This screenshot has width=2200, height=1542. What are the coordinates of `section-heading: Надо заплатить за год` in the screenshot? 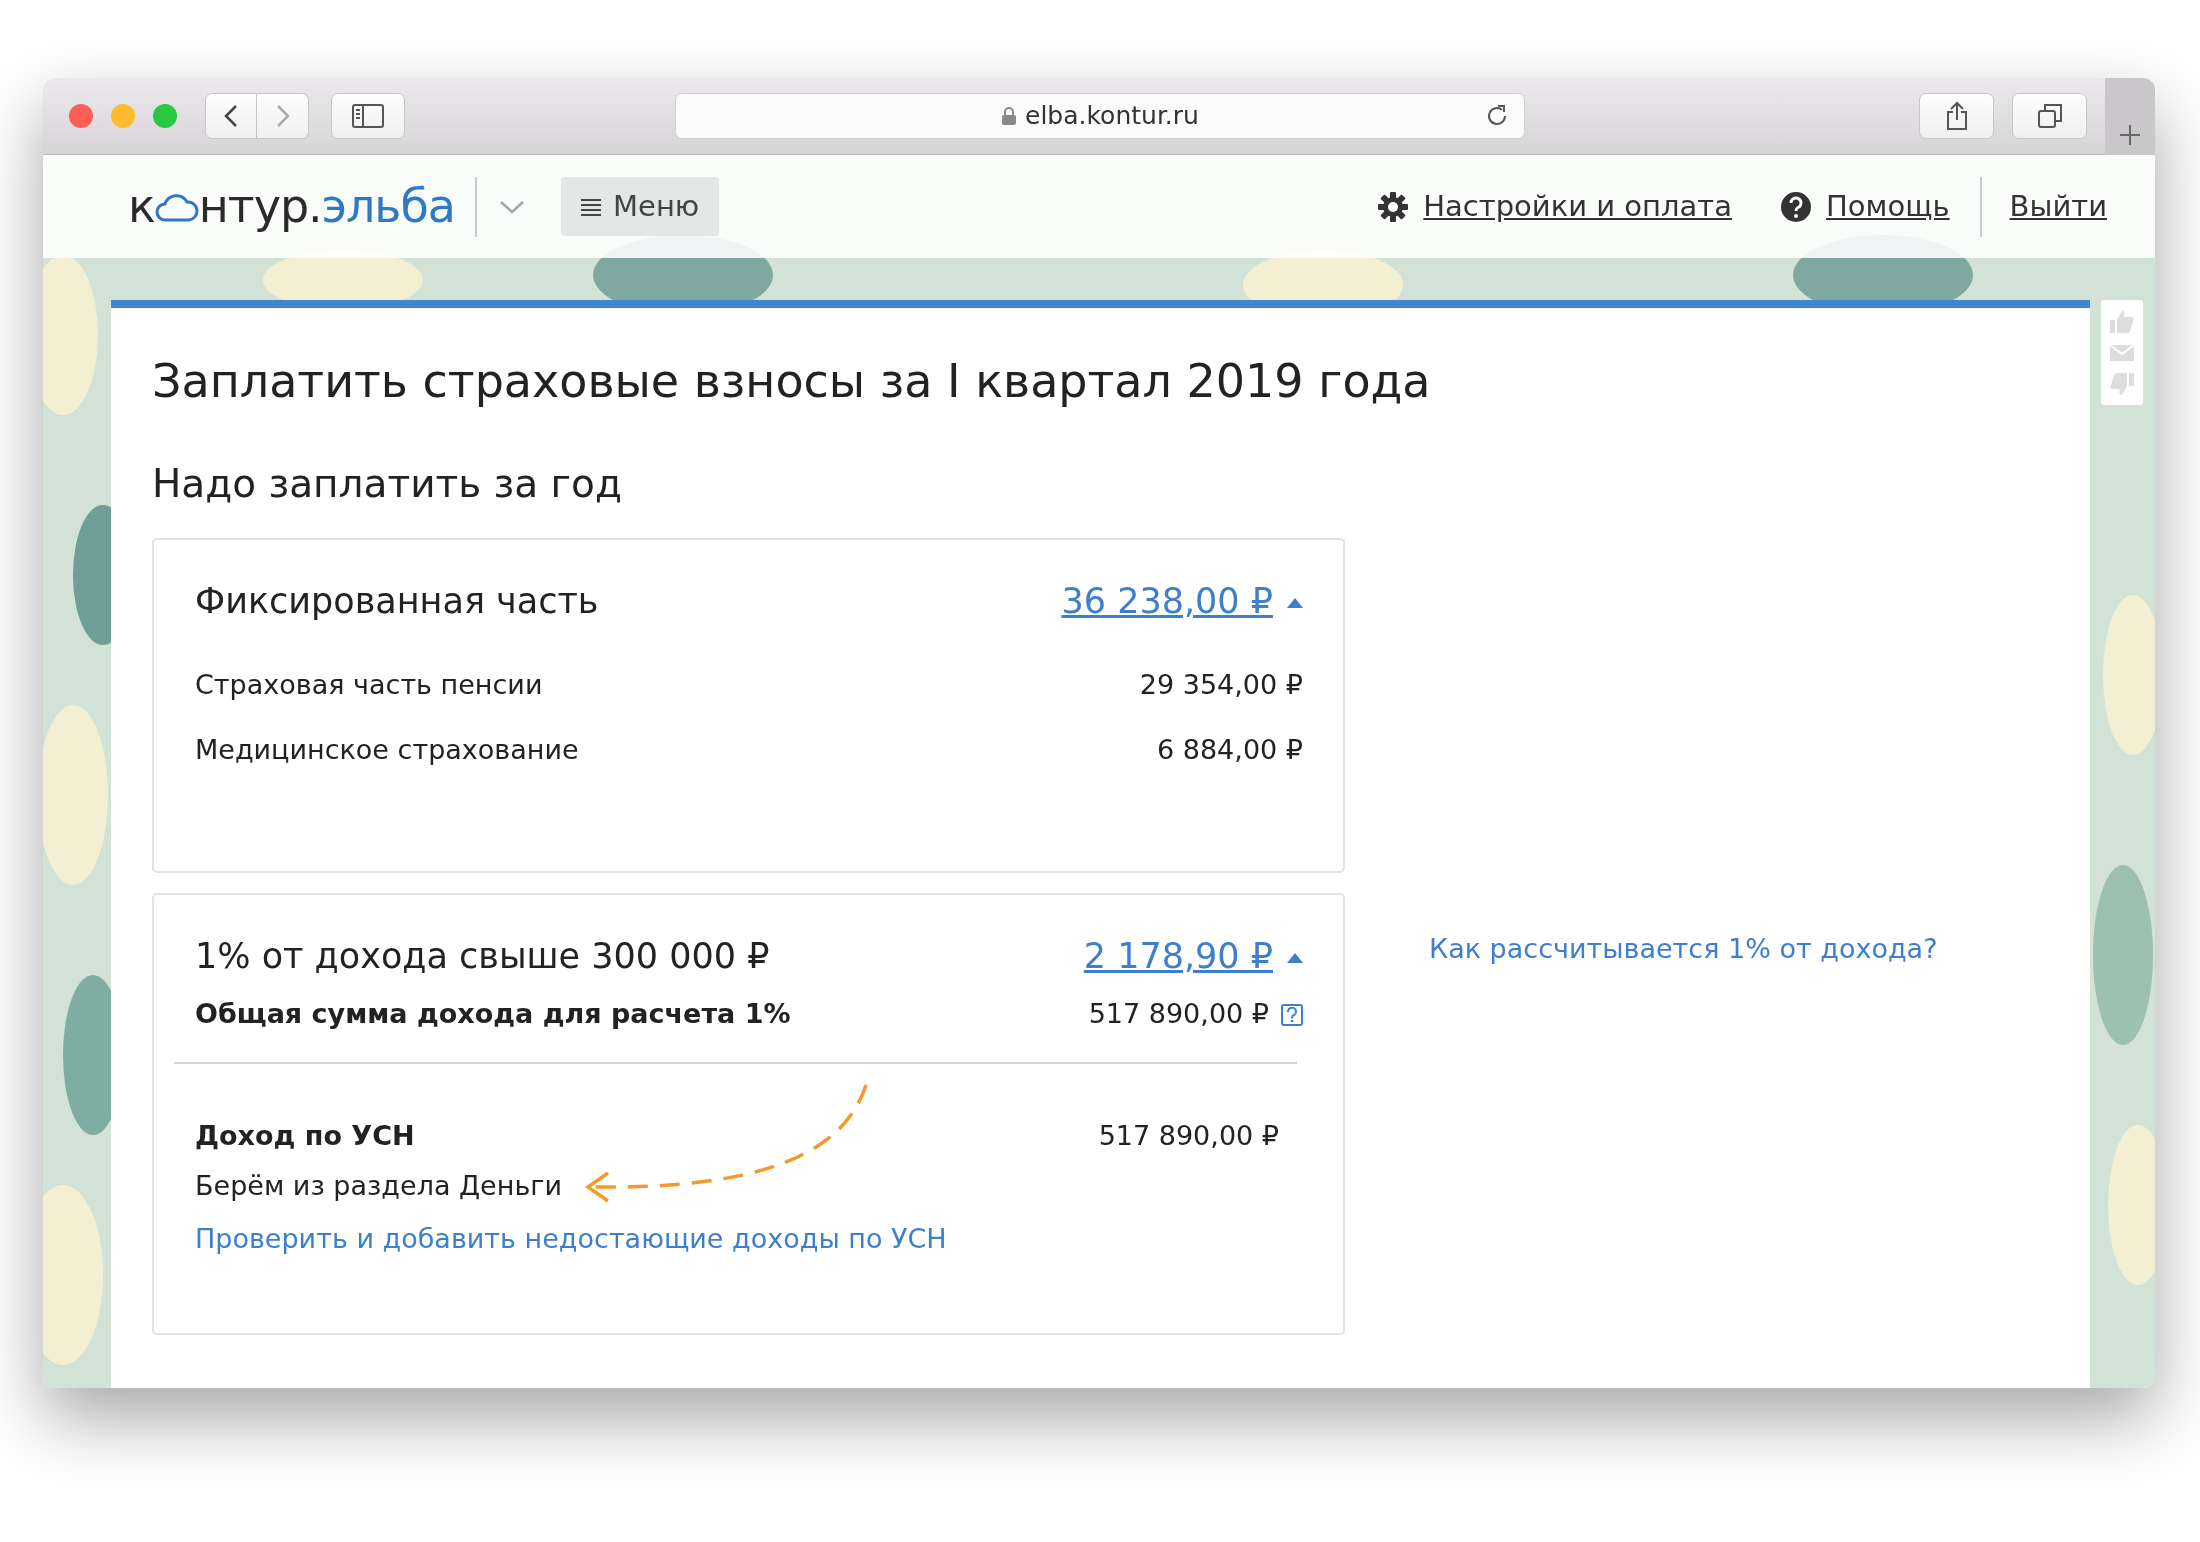 It's located at (387, 484).